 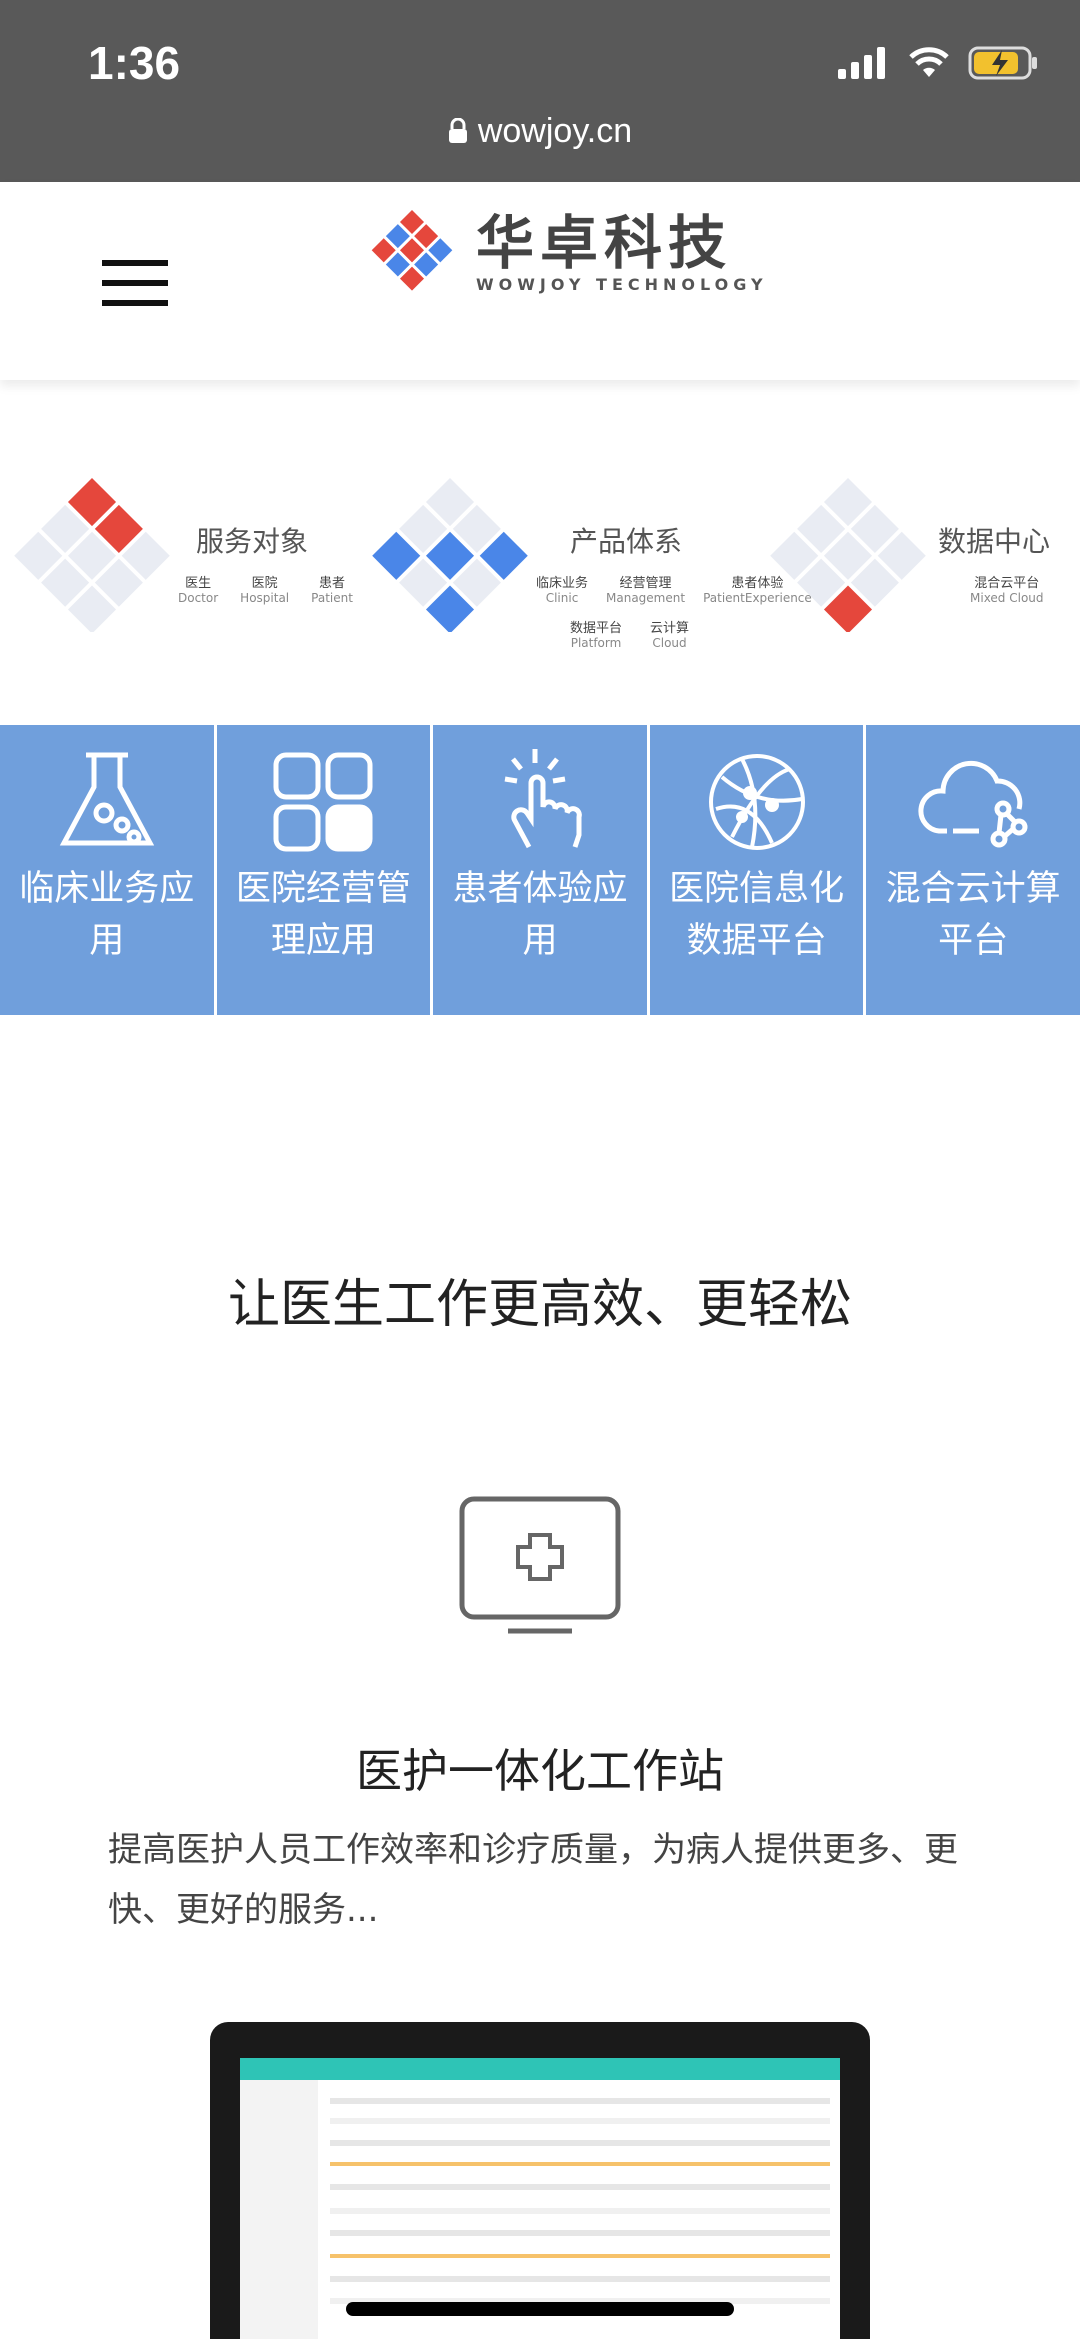 What do you see at coordinates (265, 562) in the screenshot?
I see `category-service: 服务对象 医生 Doctor 医院 Hospital 患者 Patient` at bounding box center [265, 562].